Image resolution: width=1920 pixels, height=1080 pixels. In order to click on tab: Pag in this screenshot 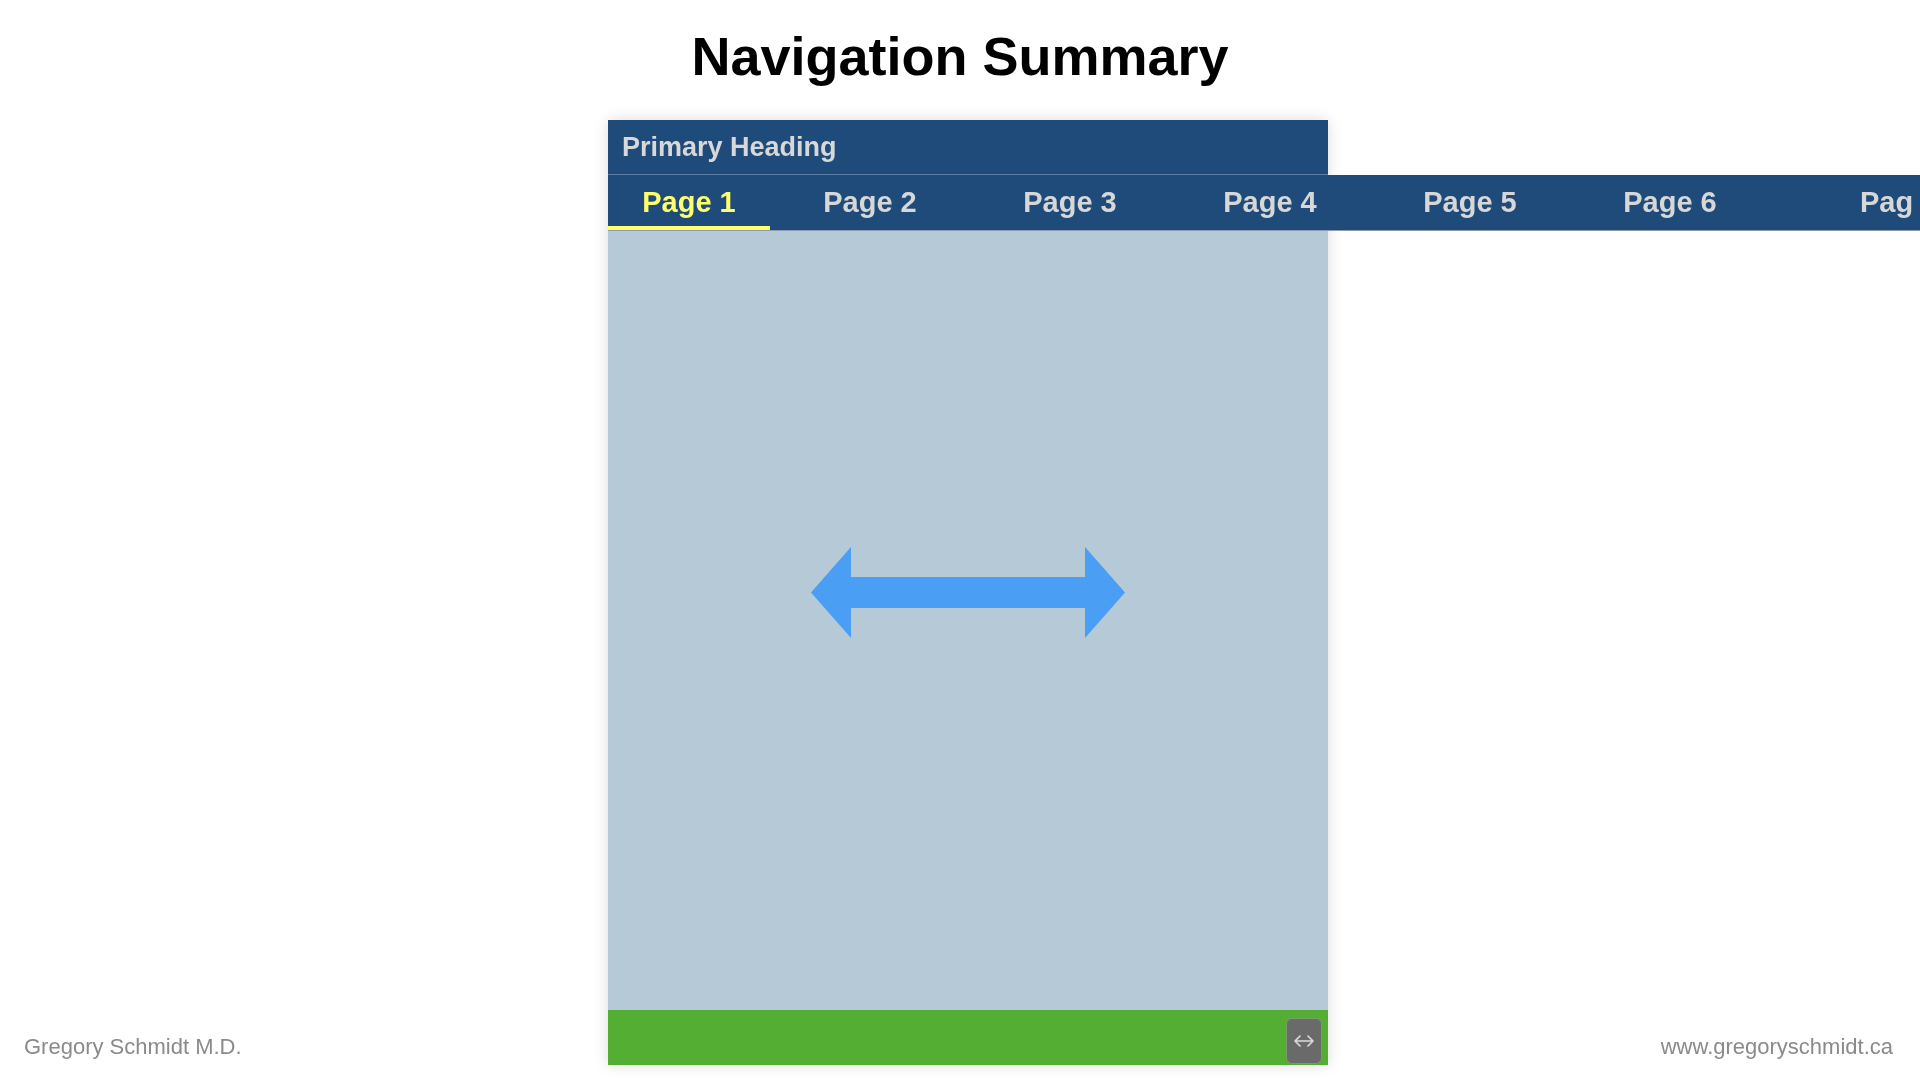, I will do `click(1842, 202)`.